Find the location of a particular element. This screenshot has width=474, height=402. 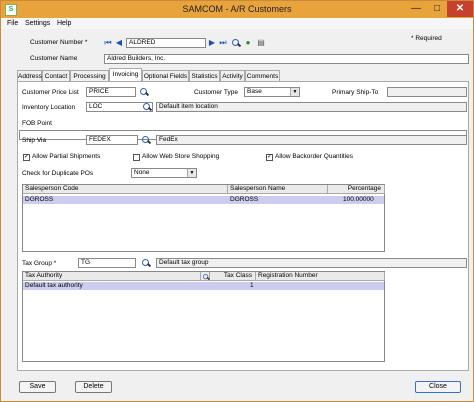

allow-web-label: Allow Web Store Shopping is located at coordinates (181, 156).